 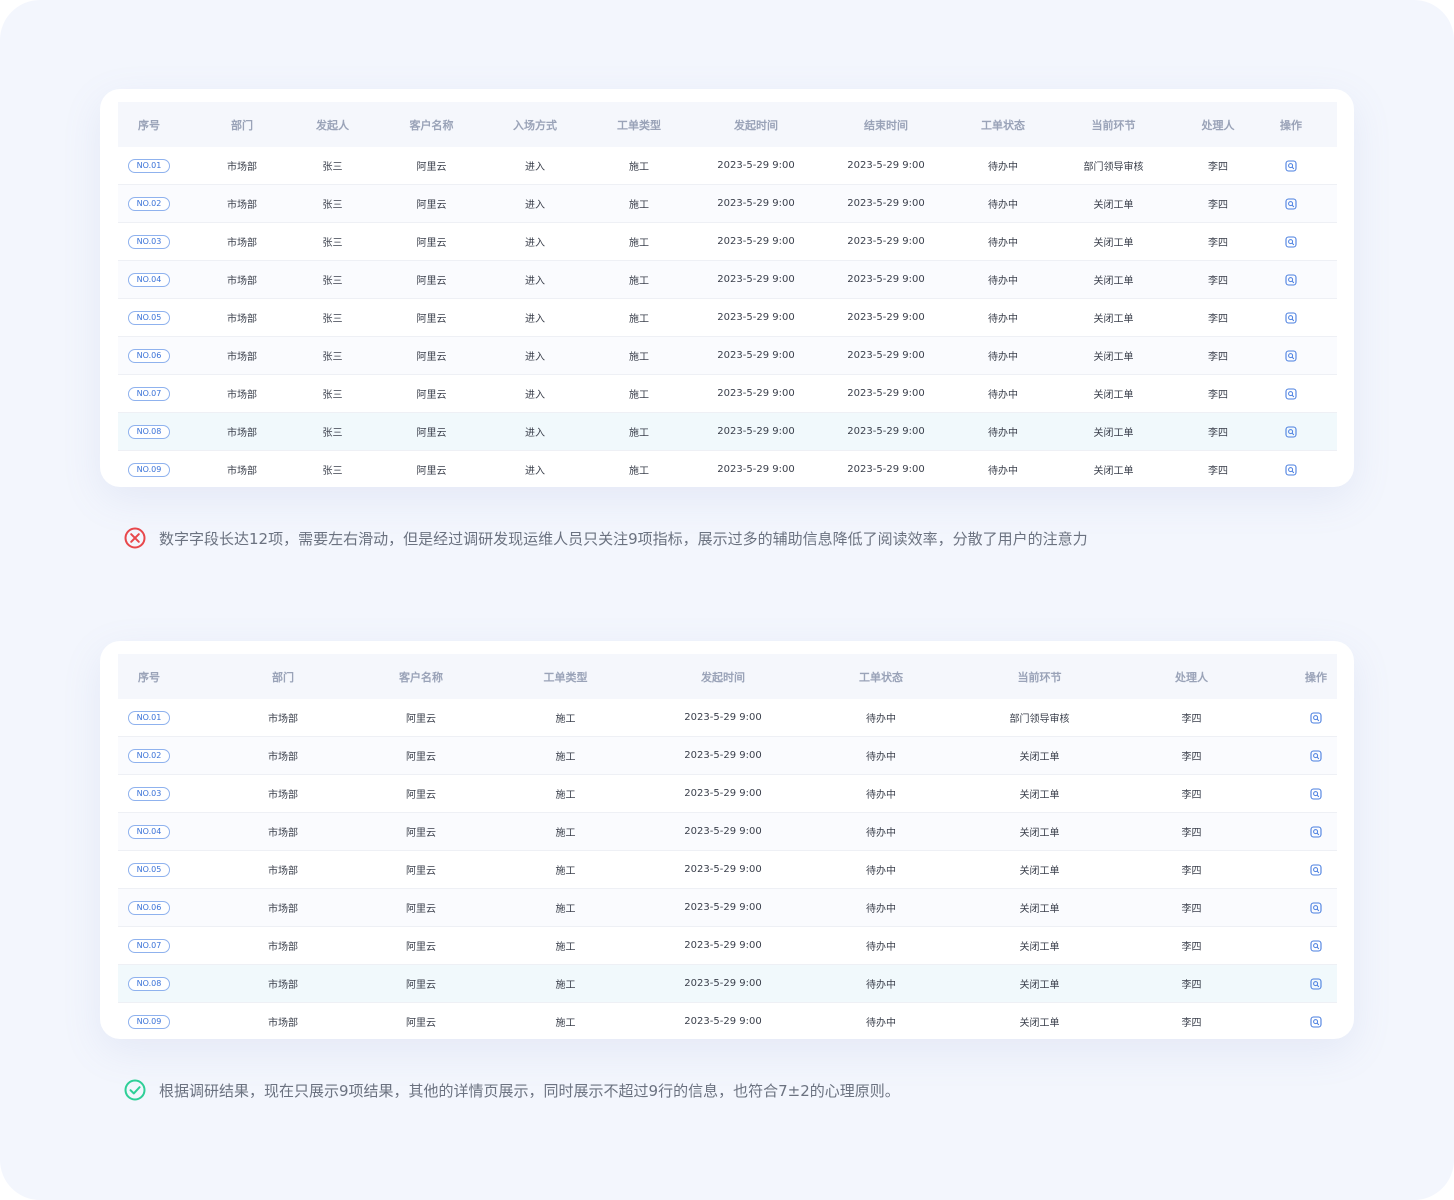 I want to click on col-header-initiator: 发起人, so click(x=332, y=124).